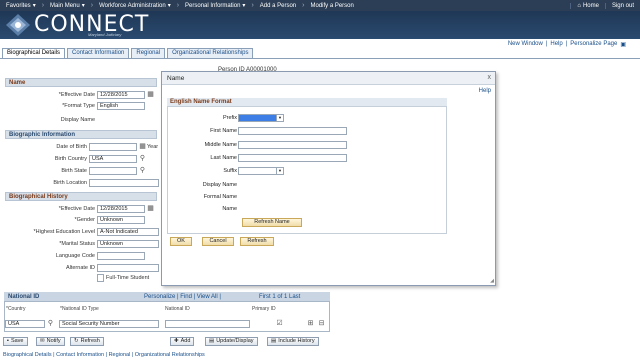  I want to click on delete-row-icon: ⊟, so click(321, 323).